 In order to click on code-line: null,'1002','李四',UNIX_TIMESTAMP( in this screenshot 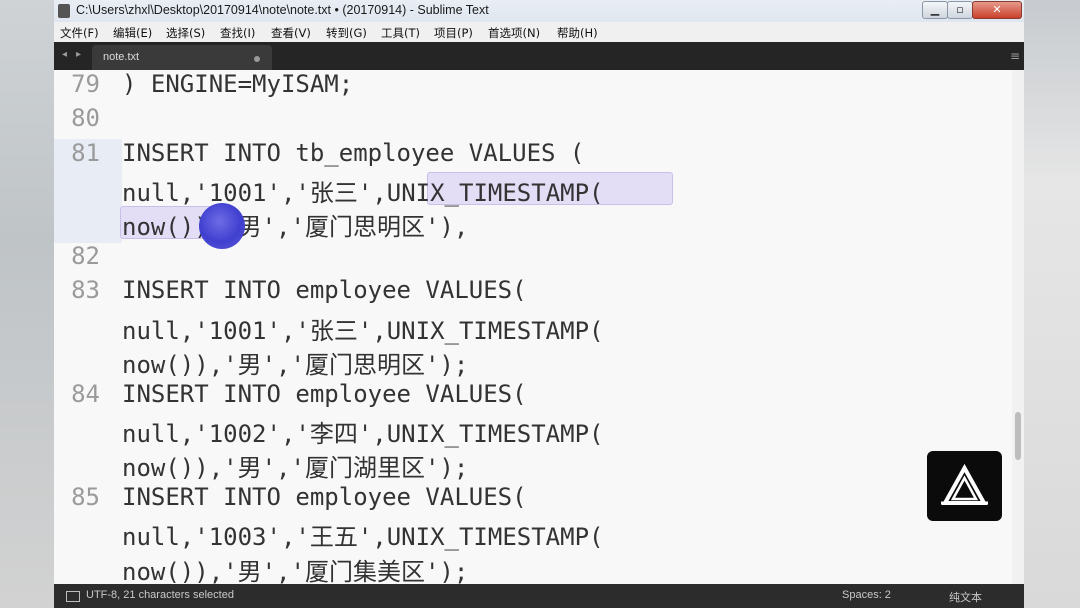, I will do `click(363, 434)`.